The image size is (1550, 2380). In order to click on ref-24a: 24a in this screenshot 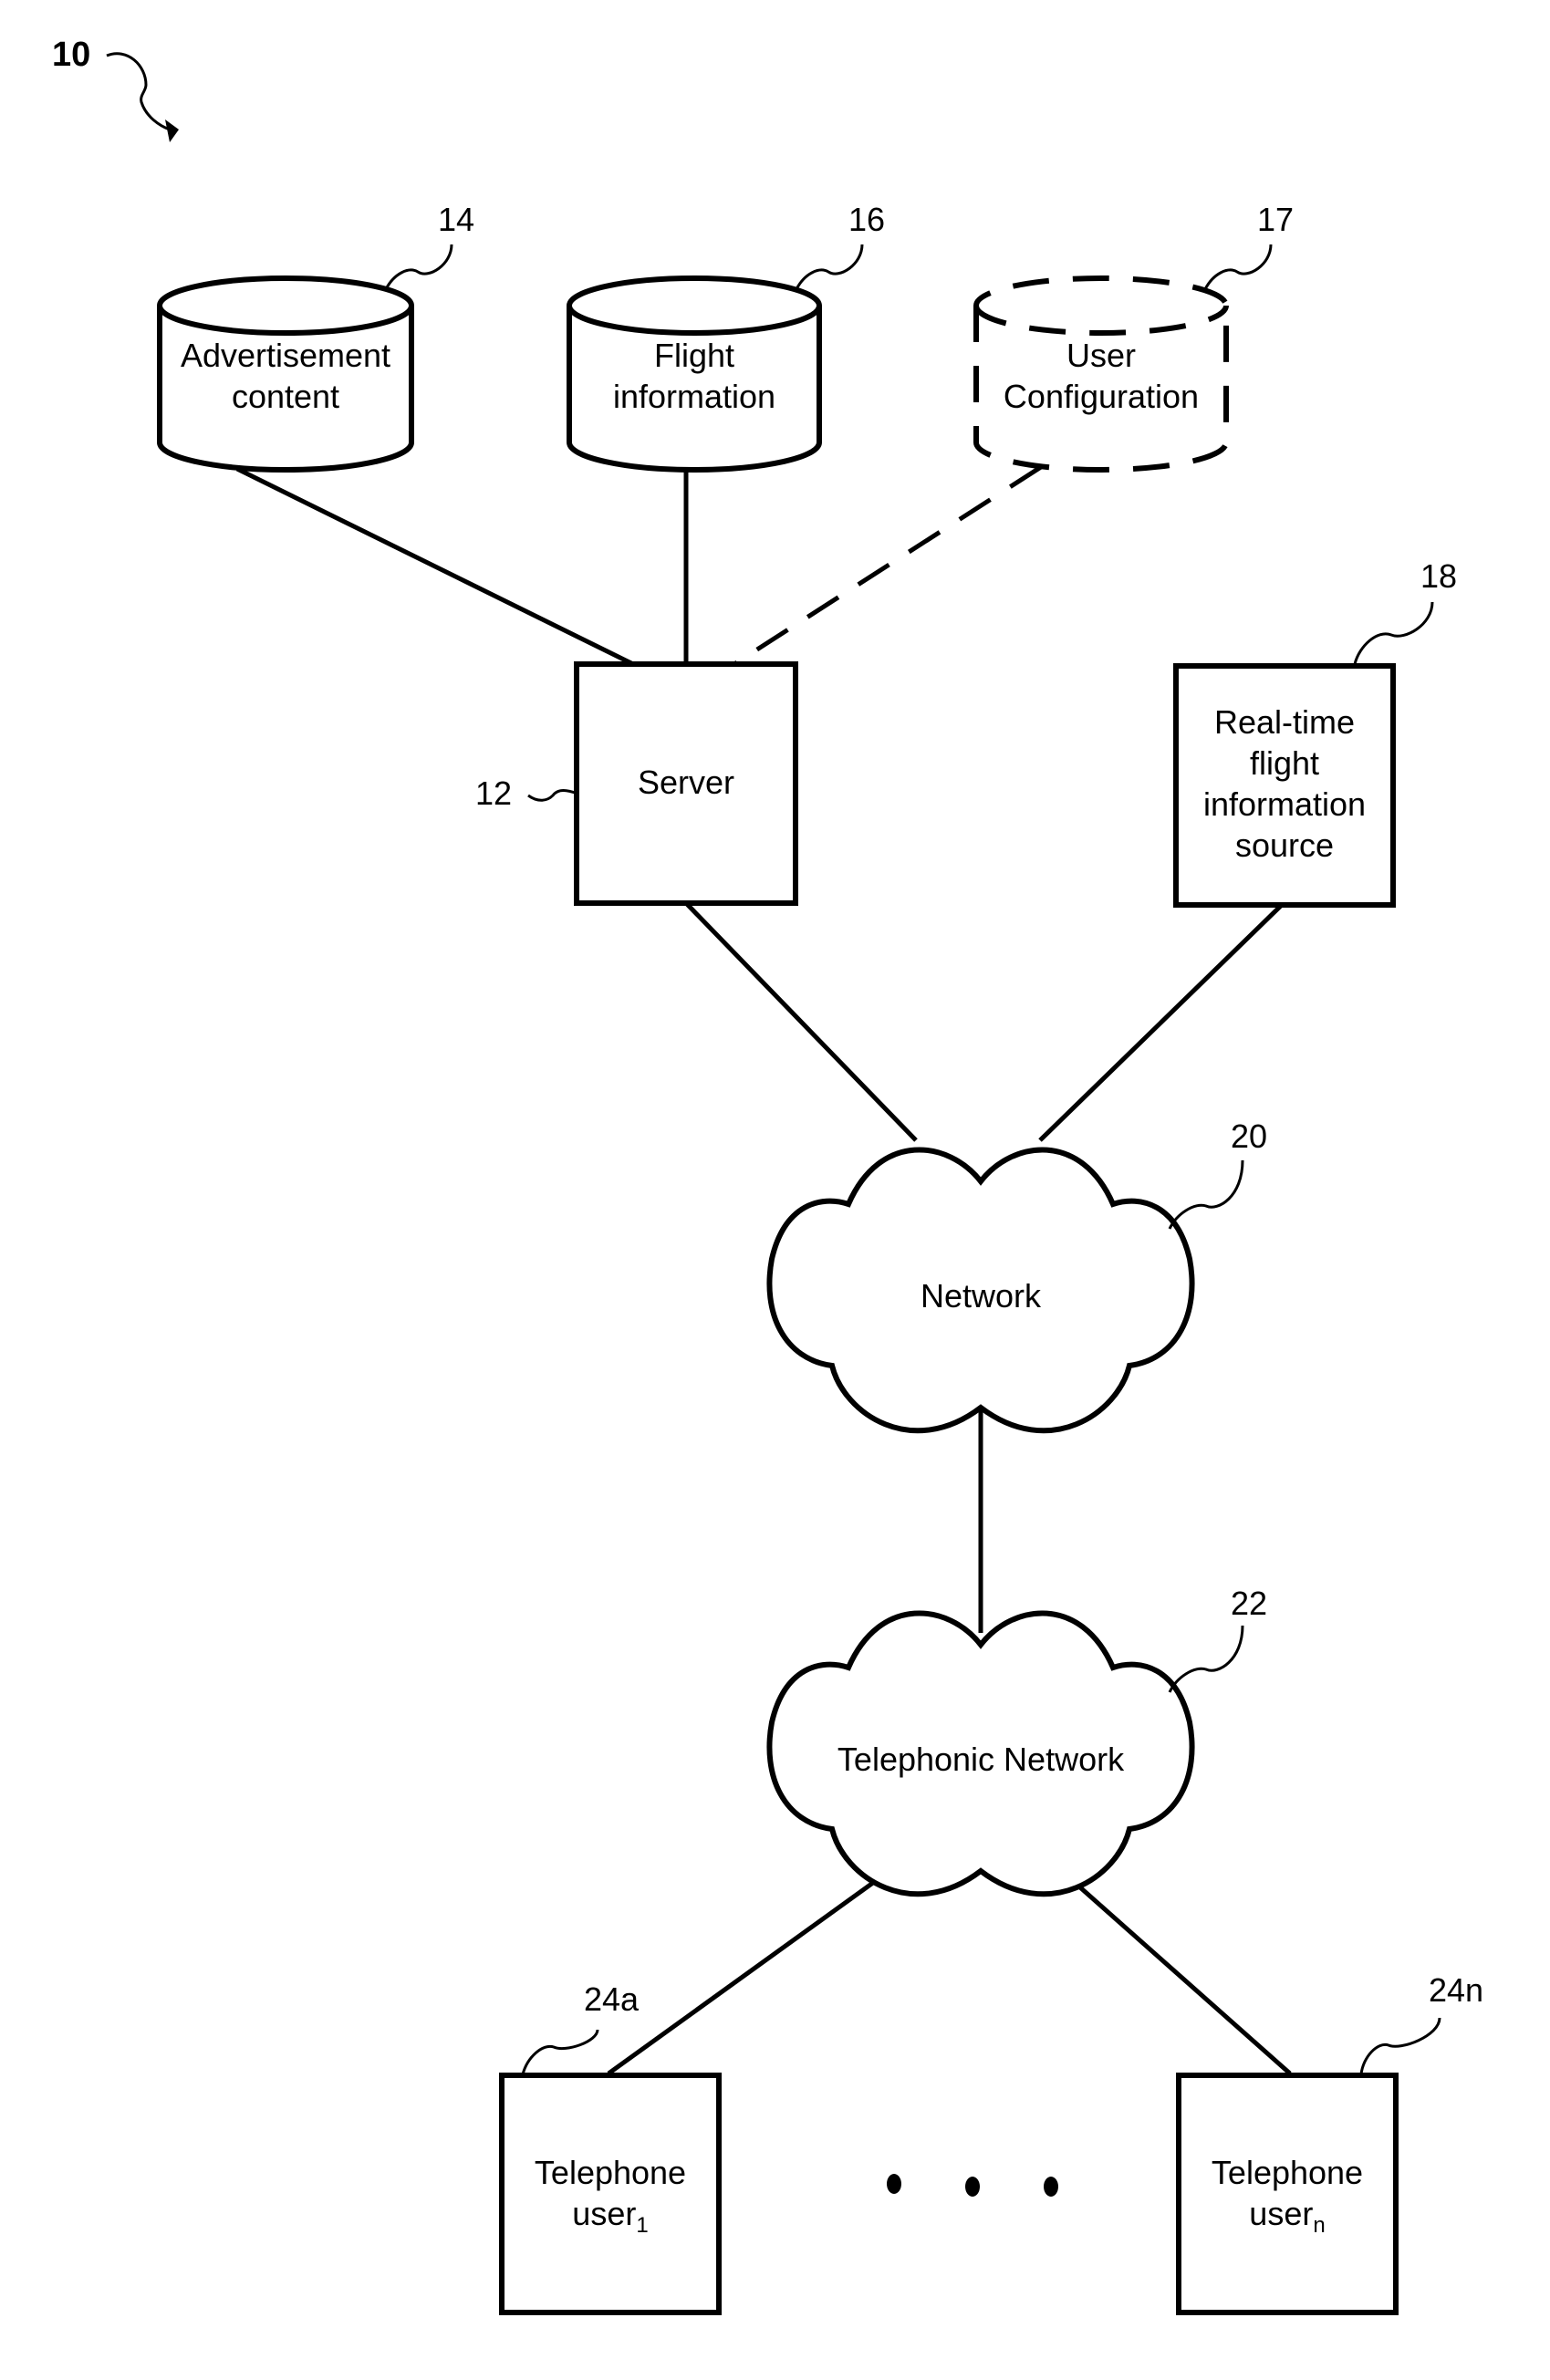, I will do `click(581, 2028)`.